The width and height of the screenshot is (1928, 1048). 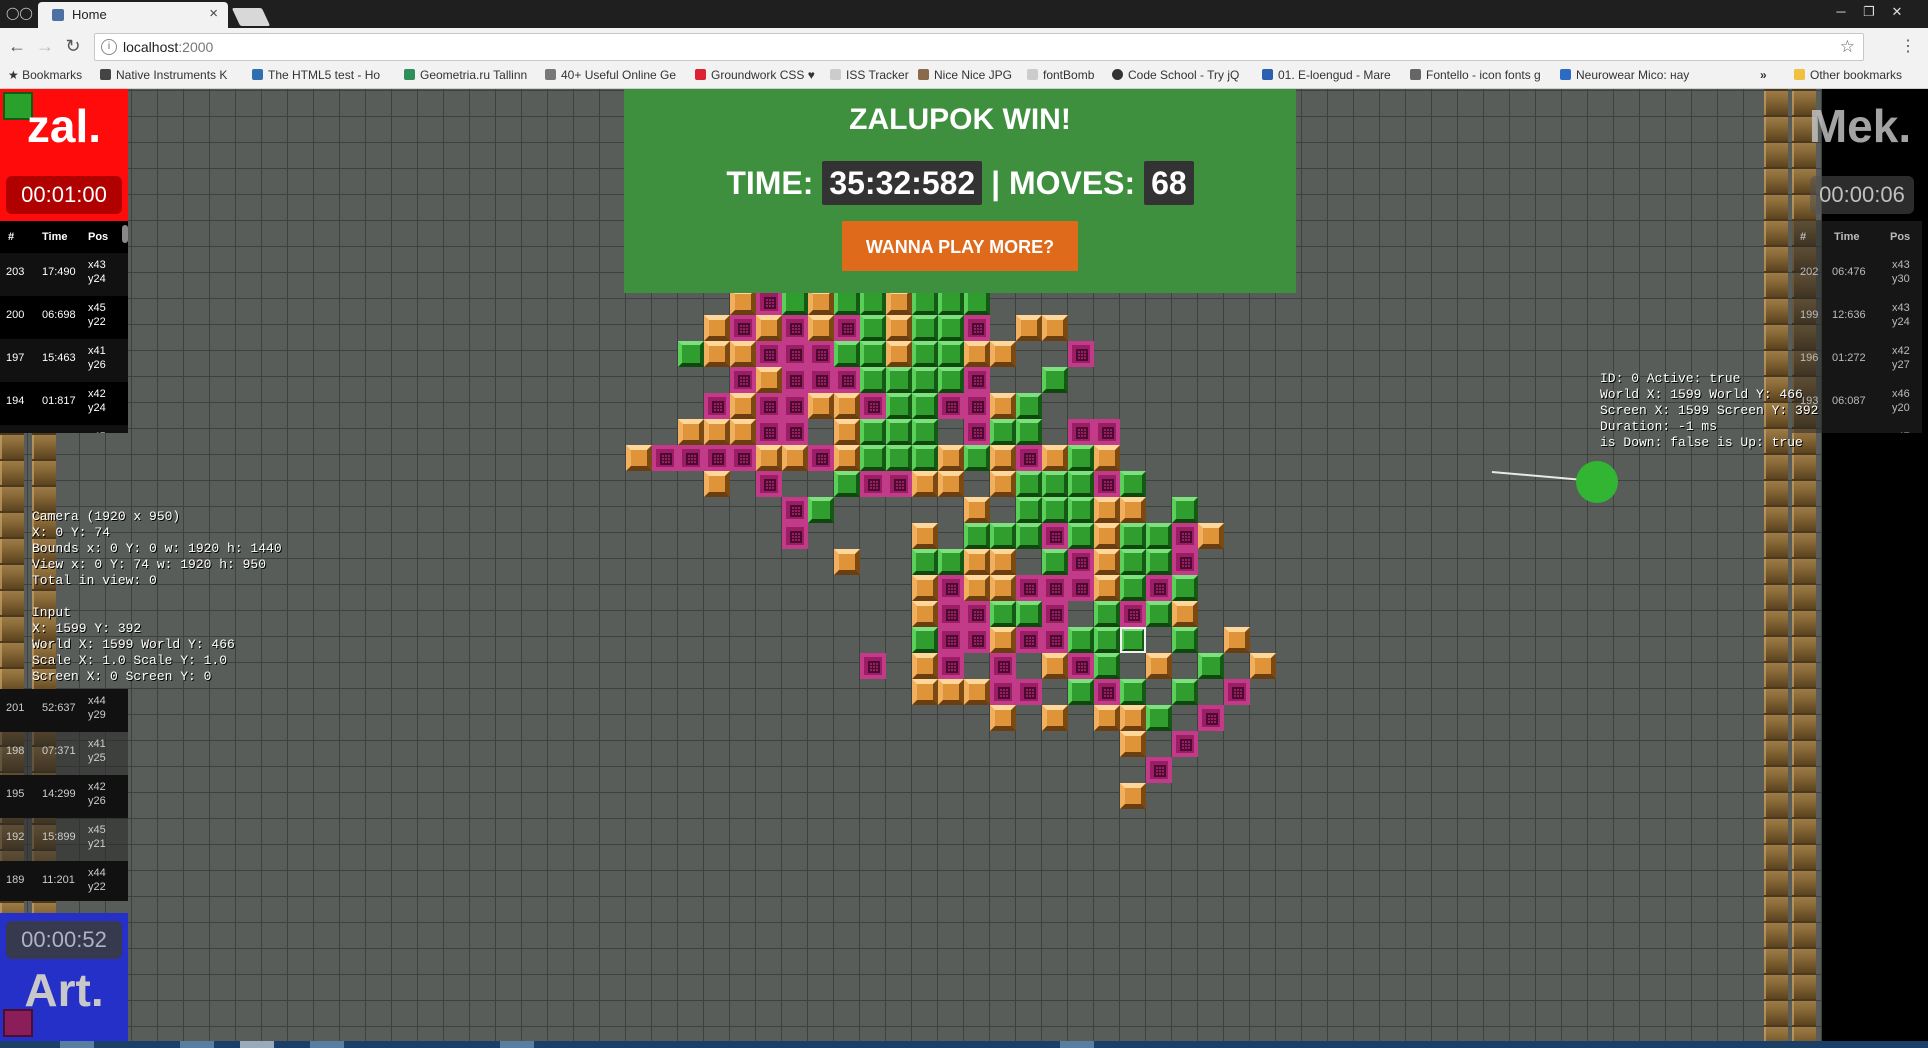 What do you see at coordinates (1908, 46) in the screenshot?
I see `menu-icon: ⋮` at bounding box center [1908, 46].